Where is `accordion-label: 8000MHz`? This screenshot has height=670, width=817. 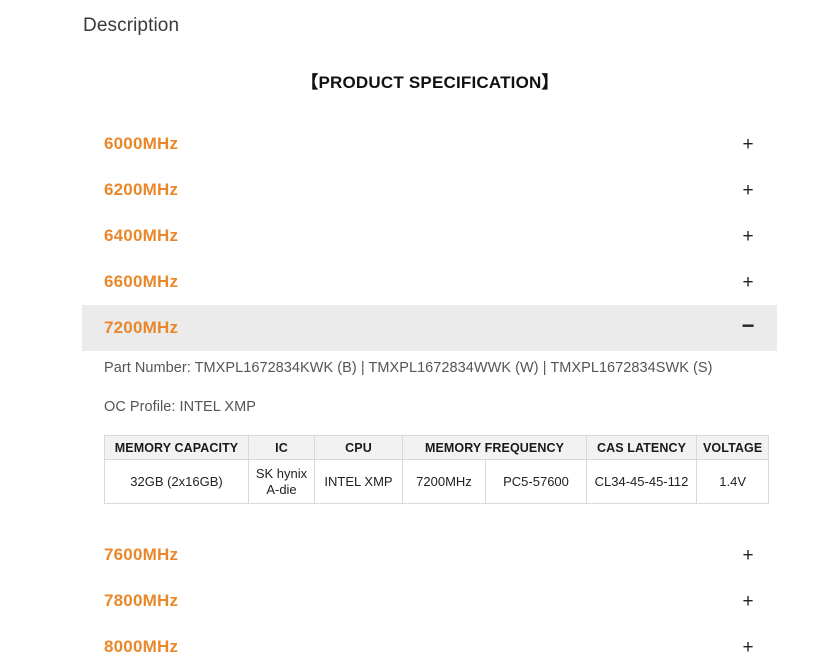
accordion-label: 8000MHz is located at coordinates (141, 646).